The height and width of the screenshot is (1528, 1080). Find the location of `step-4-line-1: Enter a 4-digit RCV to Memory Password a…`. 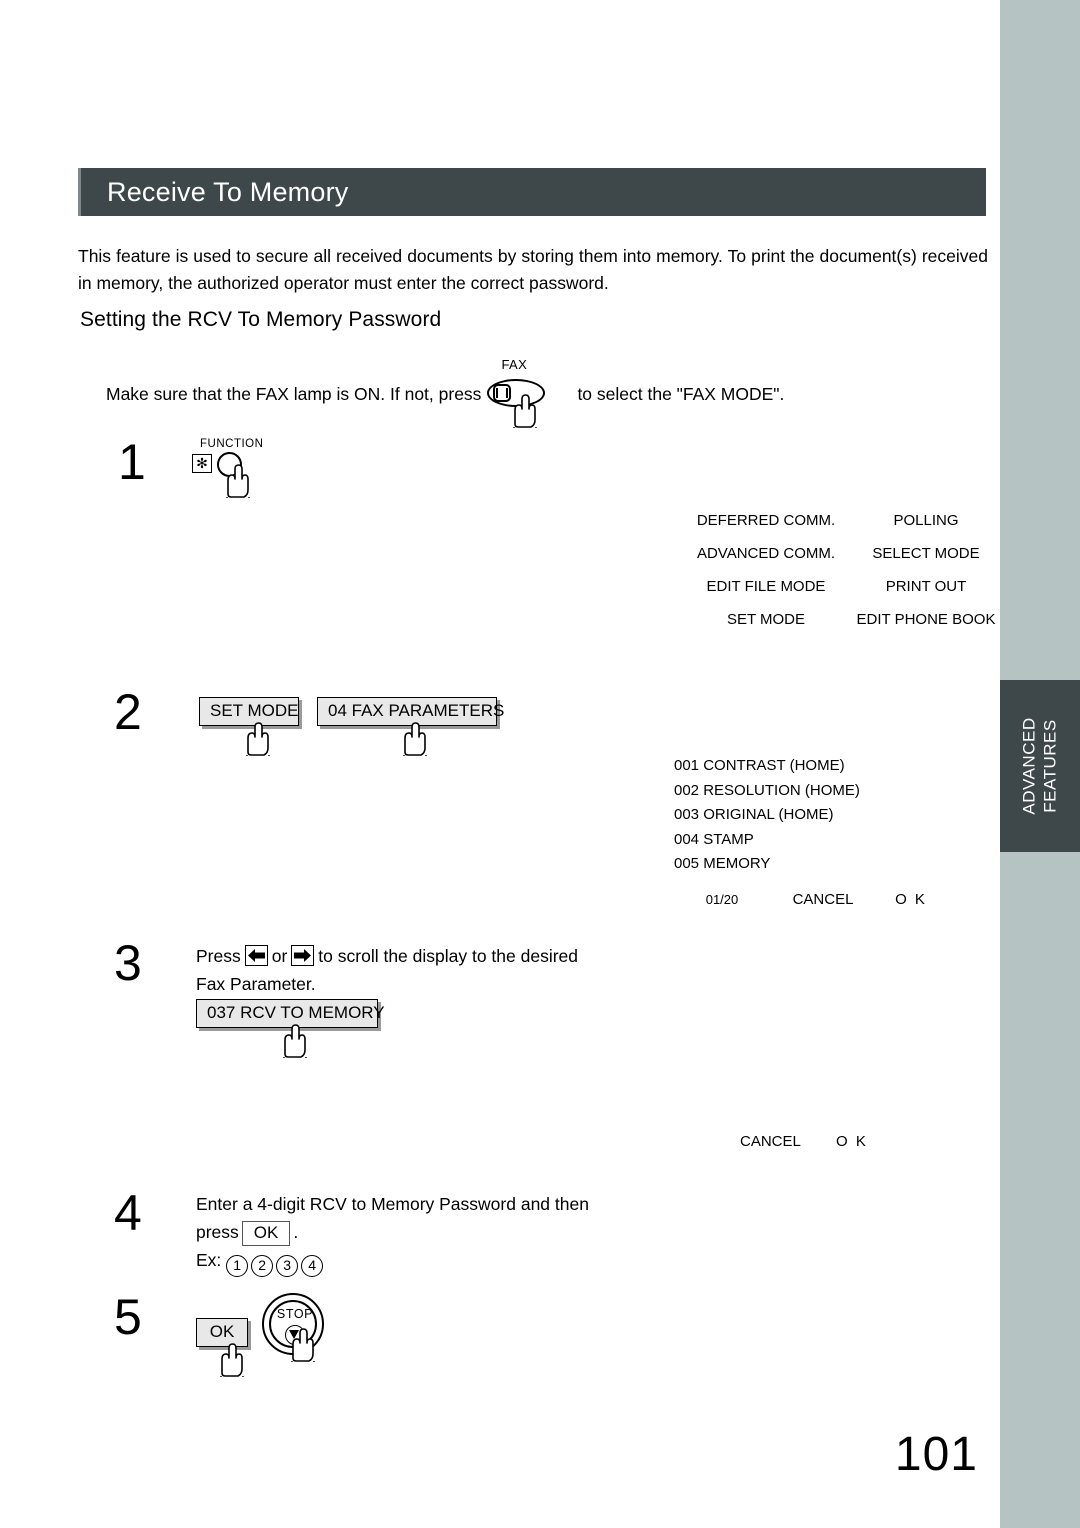

step-4-line-1: Enter a 4-digit RCV to Memory Password a… is located at coordinates (392, 1204).